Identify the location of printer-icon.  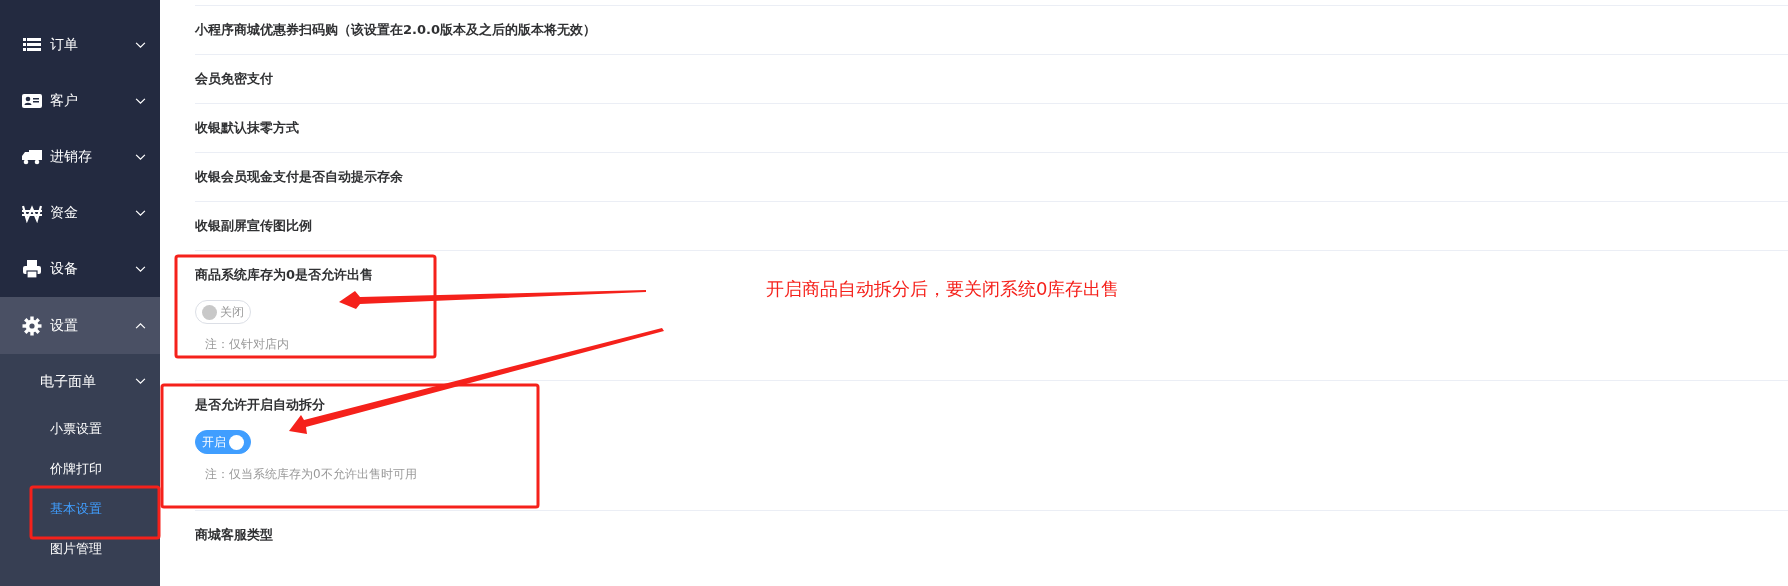
(32, 269).